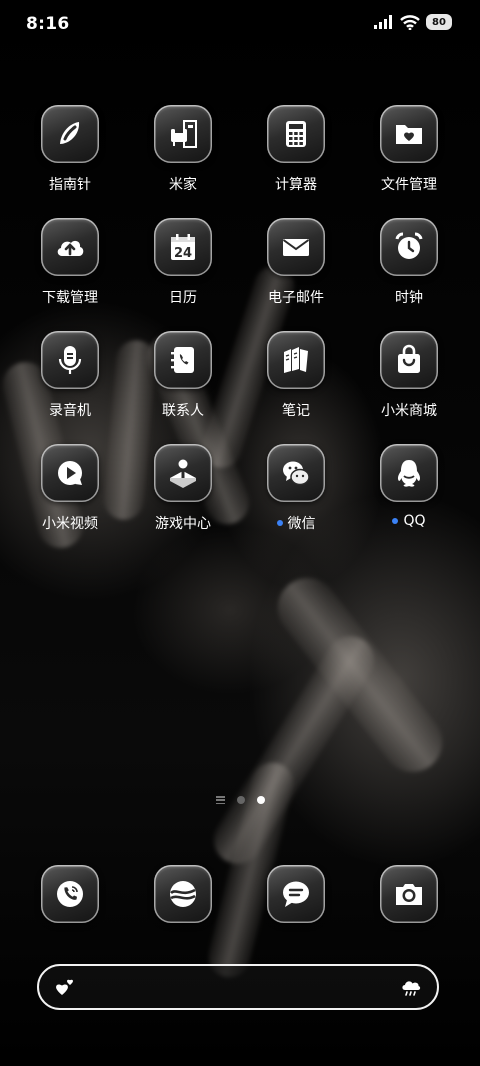  What do you see at coordinates (410, 22) in the screenshot?
I see `wifi-icon` at bounding box center [410, 22].